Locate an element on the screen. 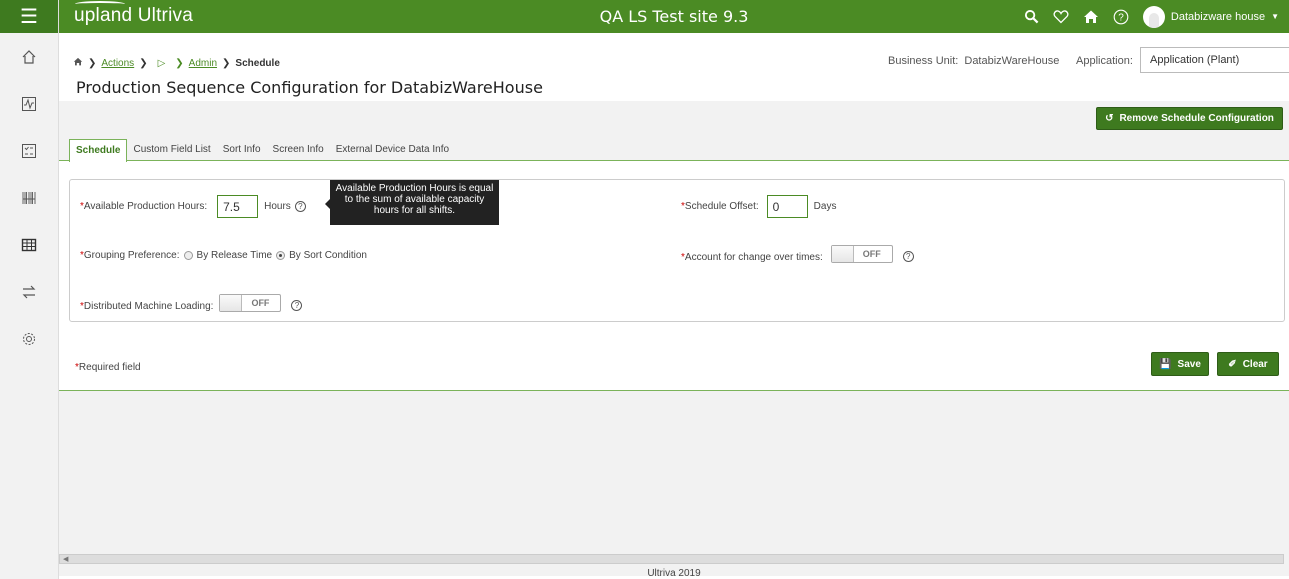  transfer-icon is located at coordinates (29, 291).